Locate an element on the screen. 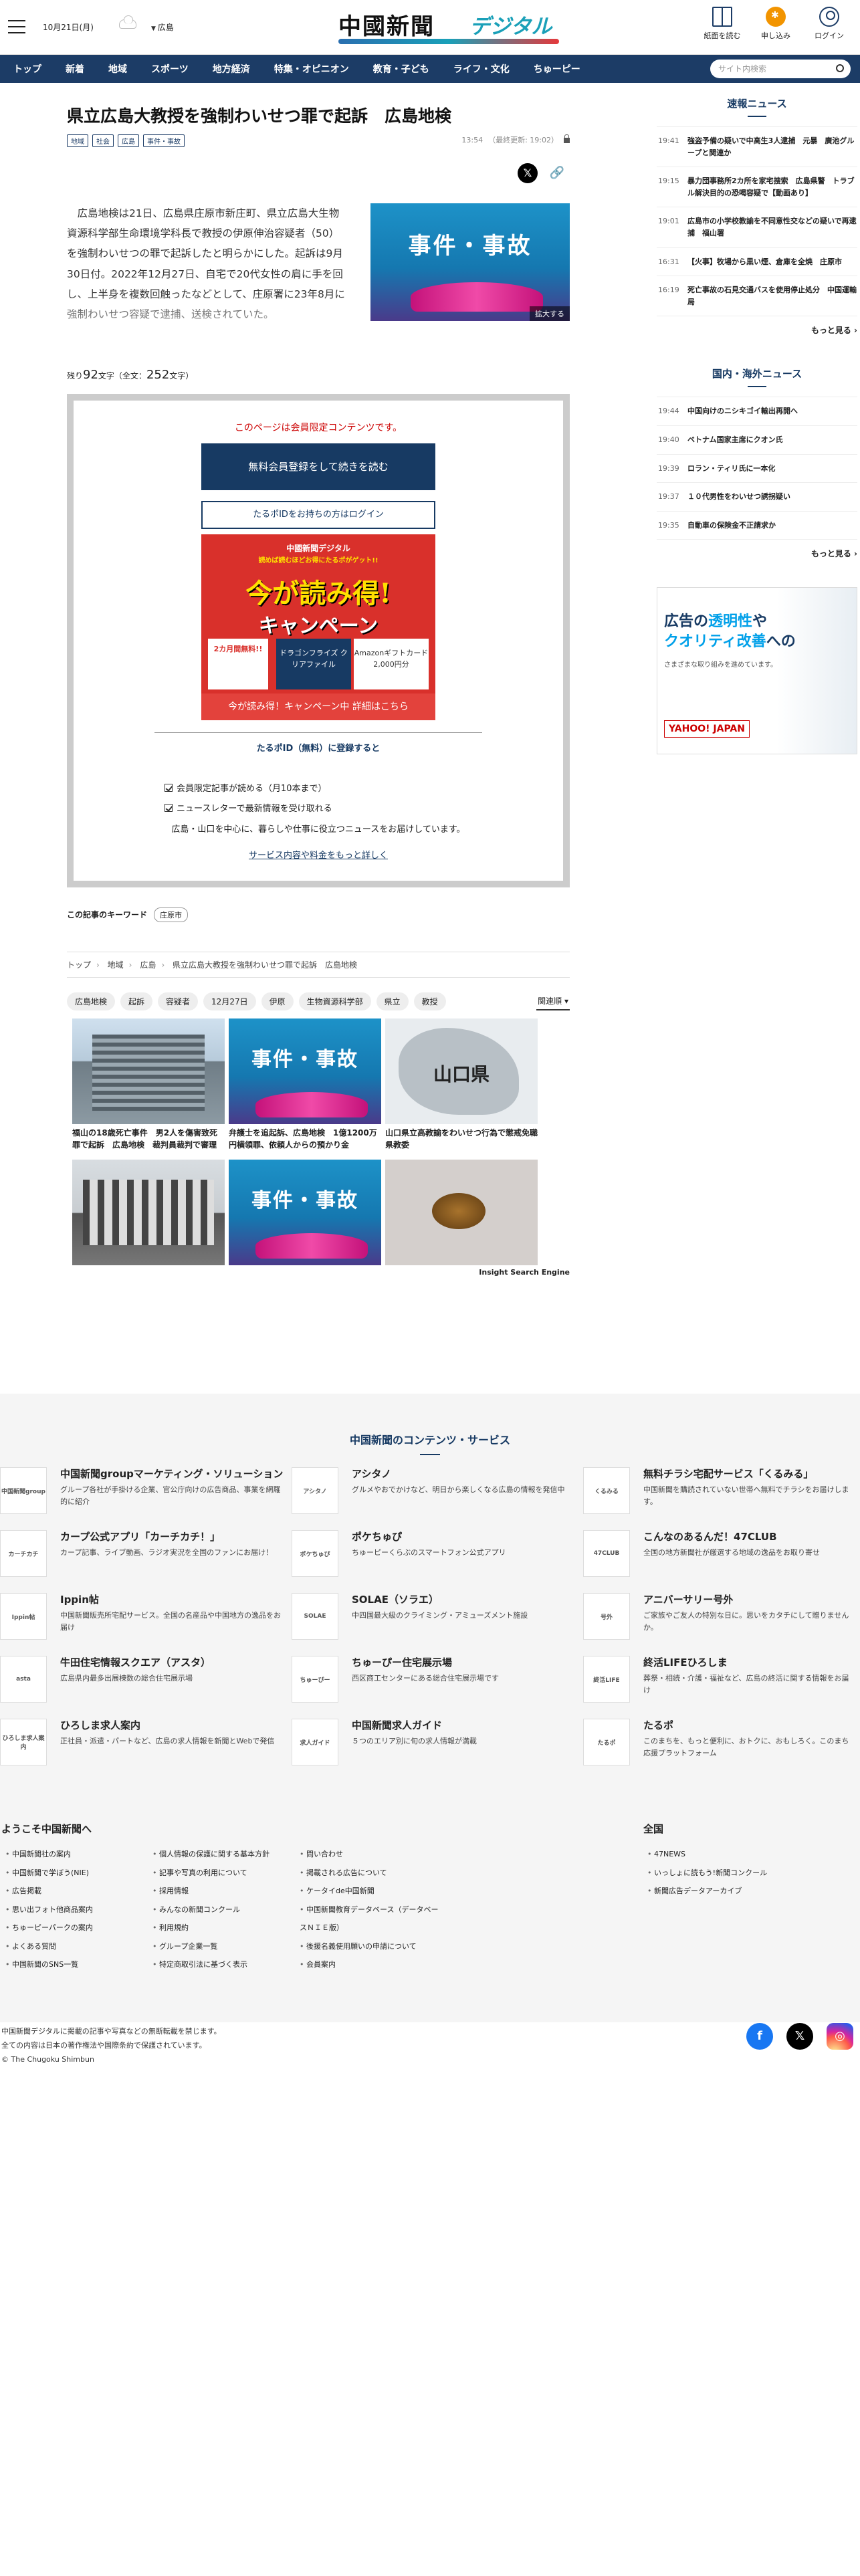 The width and height of the screenshot is (860, 2576). menu-icon is located at coordinates (16, 27).